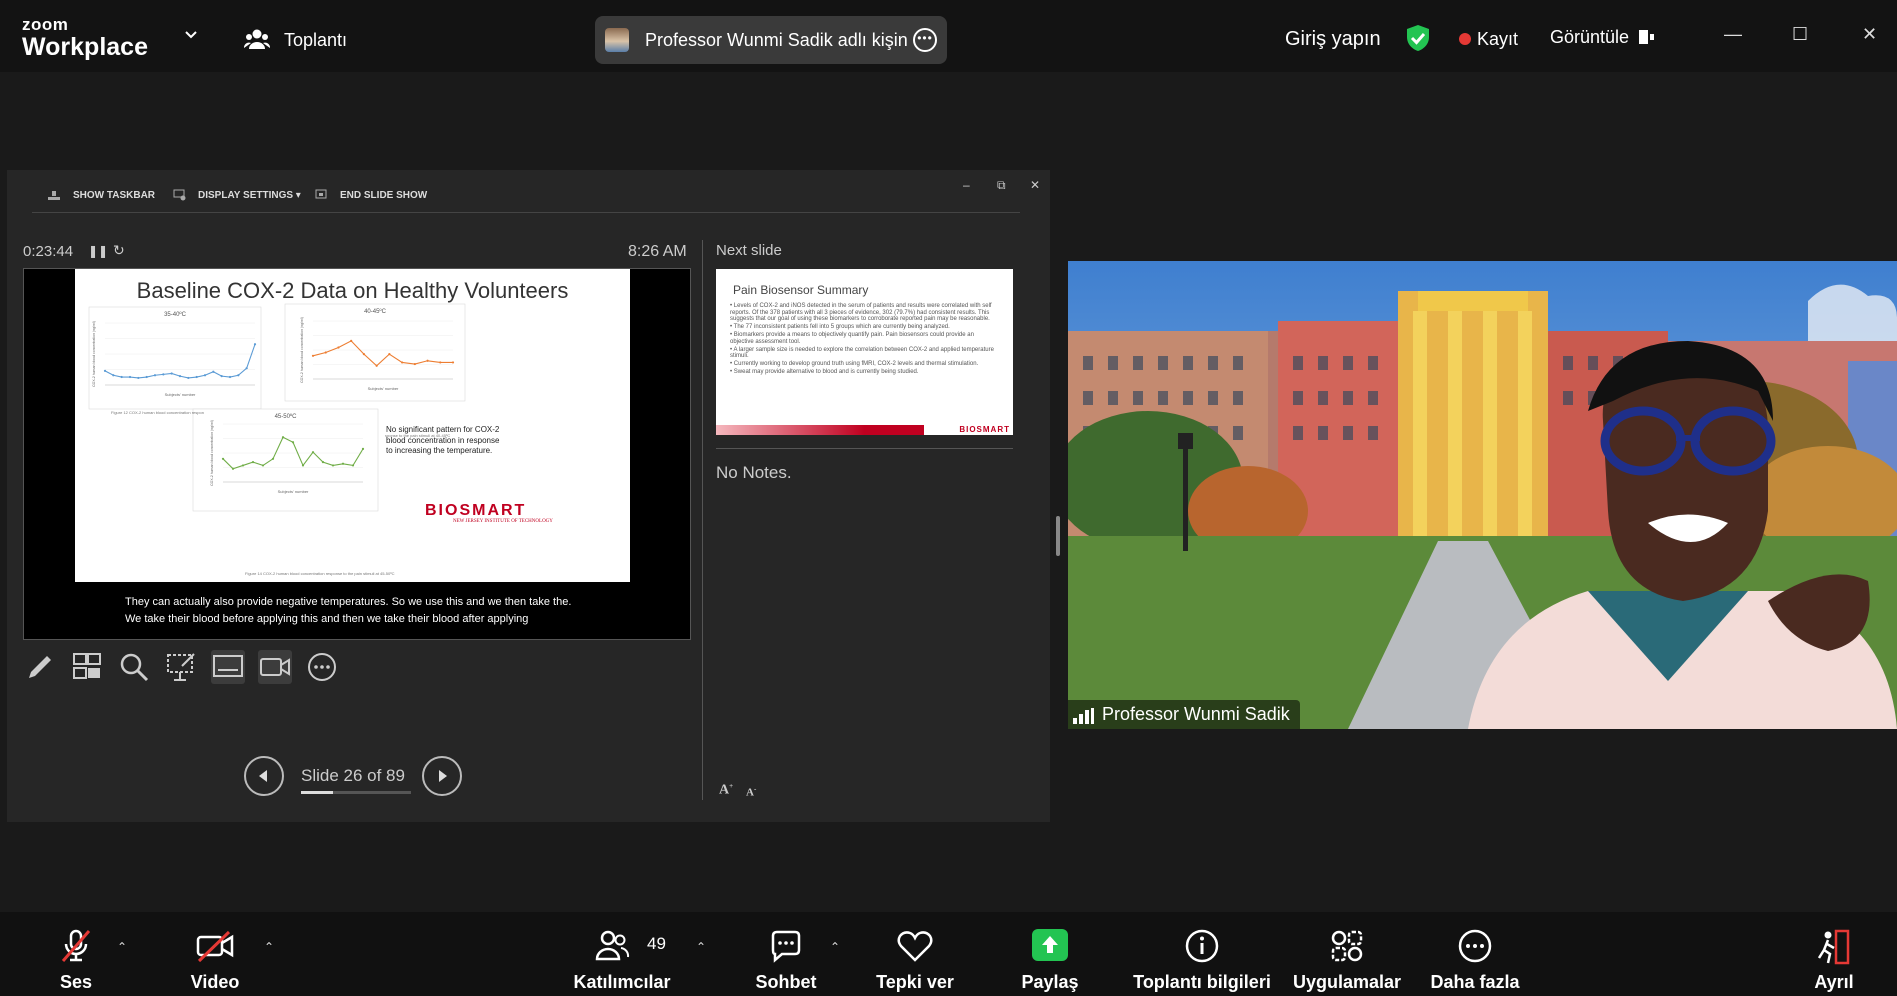 The image size is (1897, 996). What do you see at coordinates (114, 195) in the screenshot?
I see `show-taskbar-button: SHOW TASKBAR` at bounding box center [114, 195].